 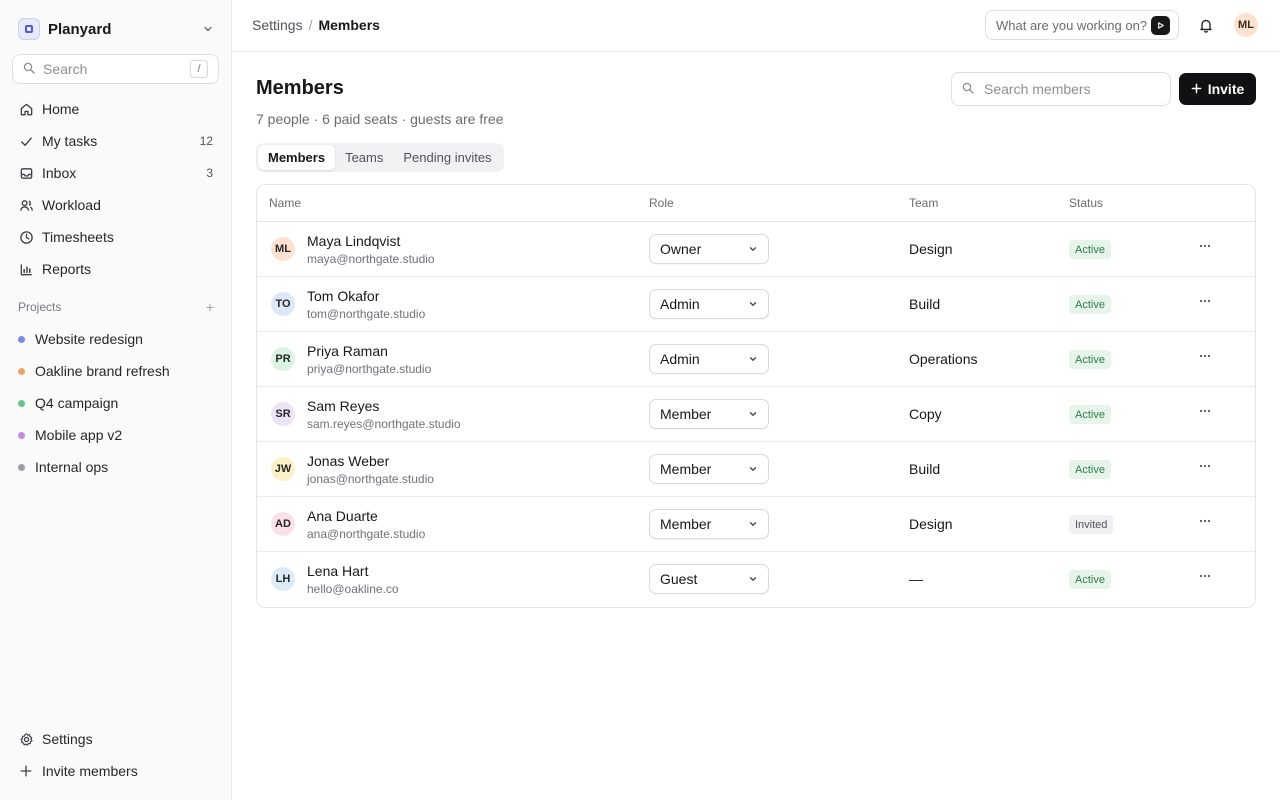 What do you see at coordinates (70, 141) in the screenshot?
I see `sidebar-item-label: My tasks` at bounding box center [70, 141].